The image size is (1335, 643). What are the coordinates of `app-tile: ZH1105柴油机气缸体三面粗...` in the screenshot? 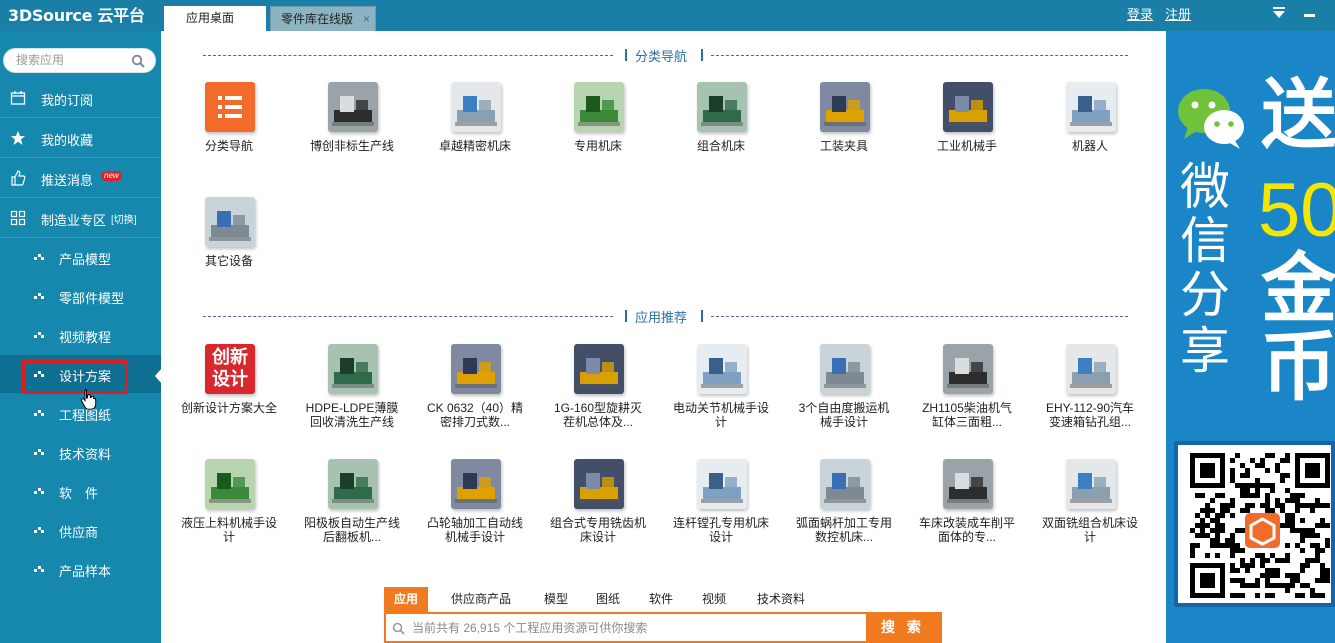 It's located at (967, 398).